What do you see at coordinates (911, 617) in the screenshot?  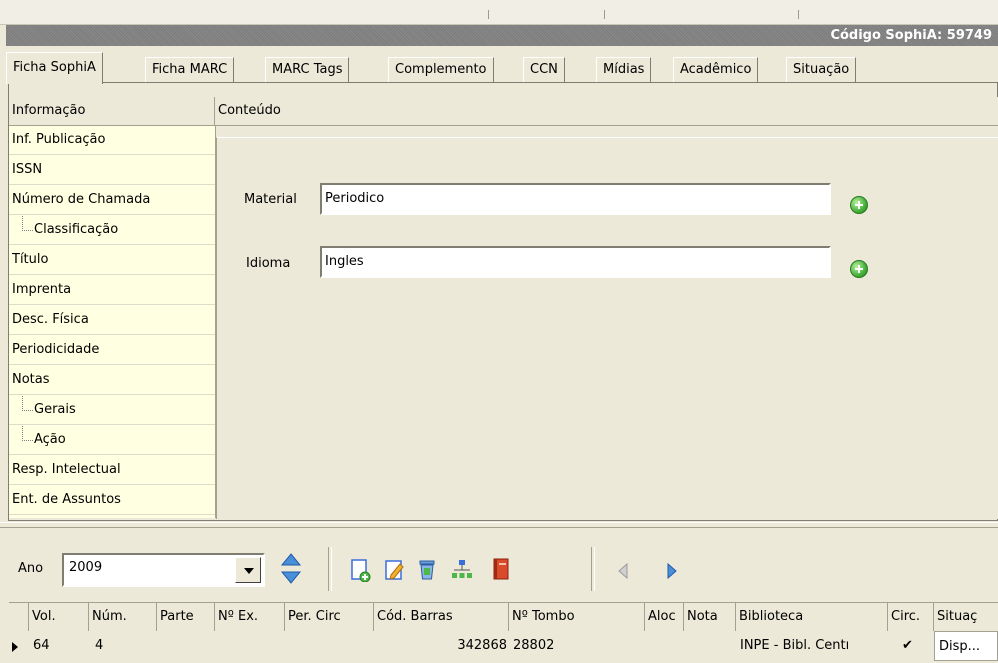 I see `column-header-circ: Circ.` at bounding box center [911, 617].